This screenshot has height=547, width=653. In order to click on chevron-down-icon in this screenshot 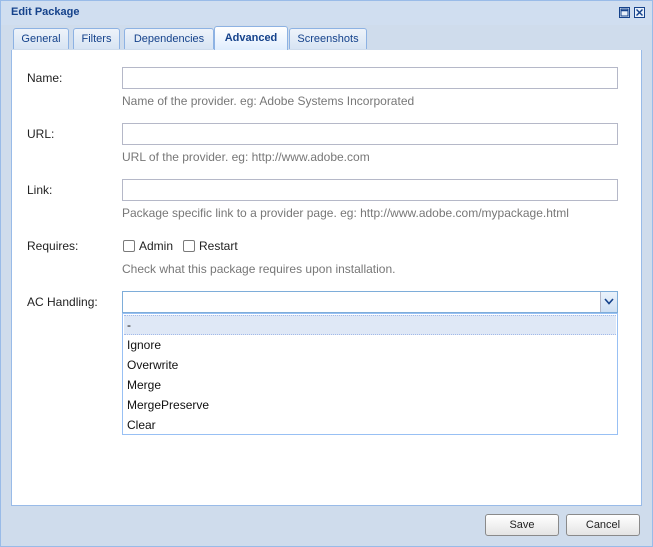, I will do `click(608, 302)`.